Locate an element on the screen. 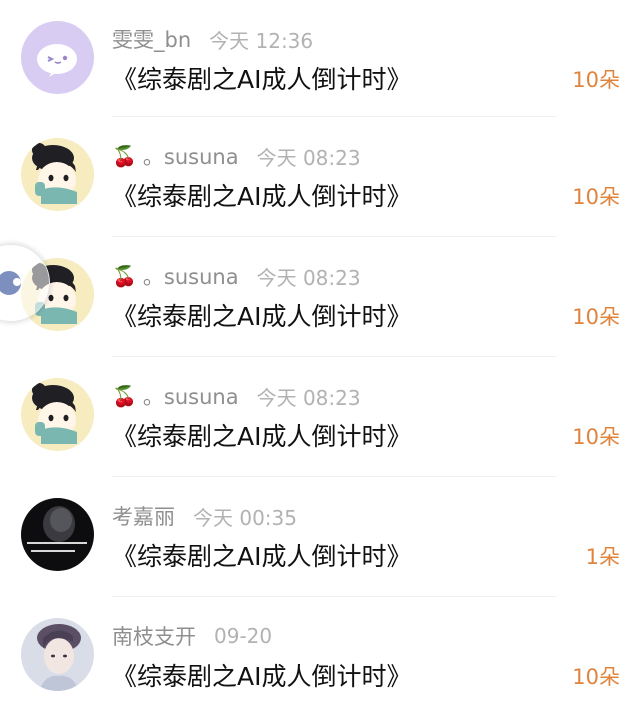 The width and height of the screenshot is (640, 717). sender-name: 南枝支开 is located at coordinates (154, 636).